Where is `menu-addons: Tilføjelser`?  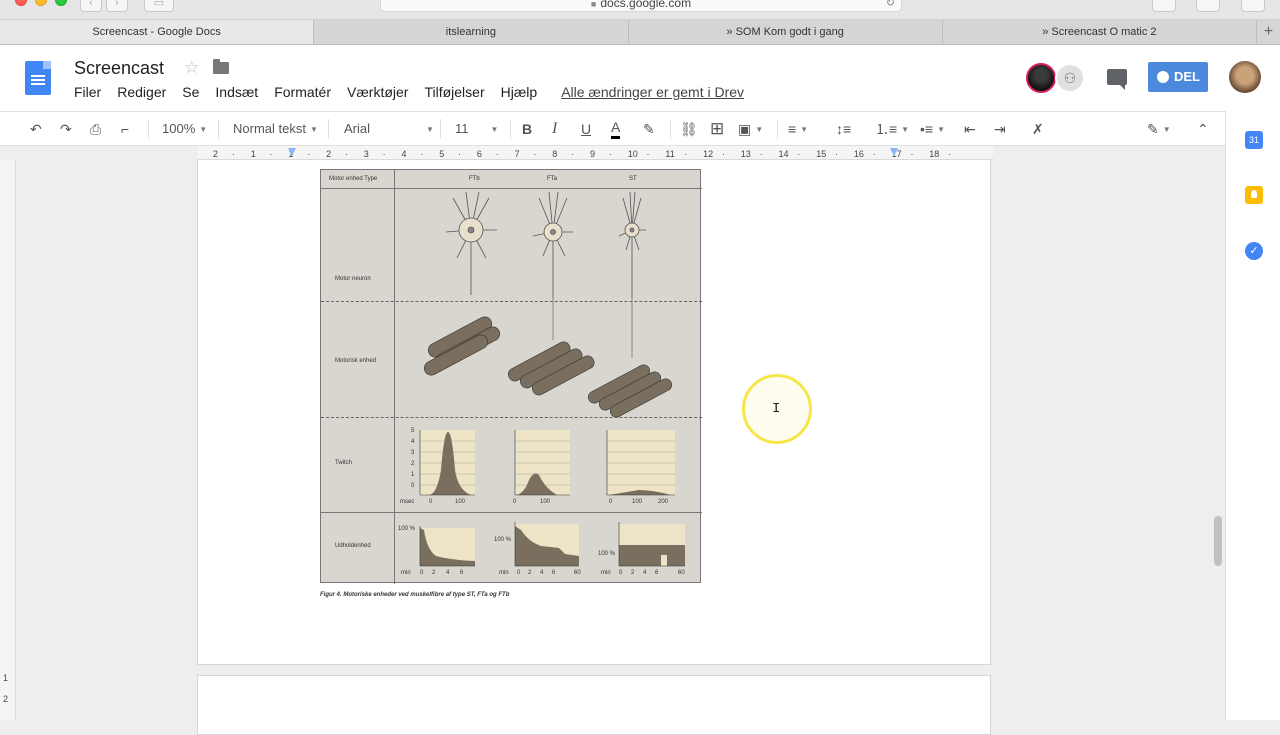 menu-addons: Tilføjelser is located at coordinates (454, 92).